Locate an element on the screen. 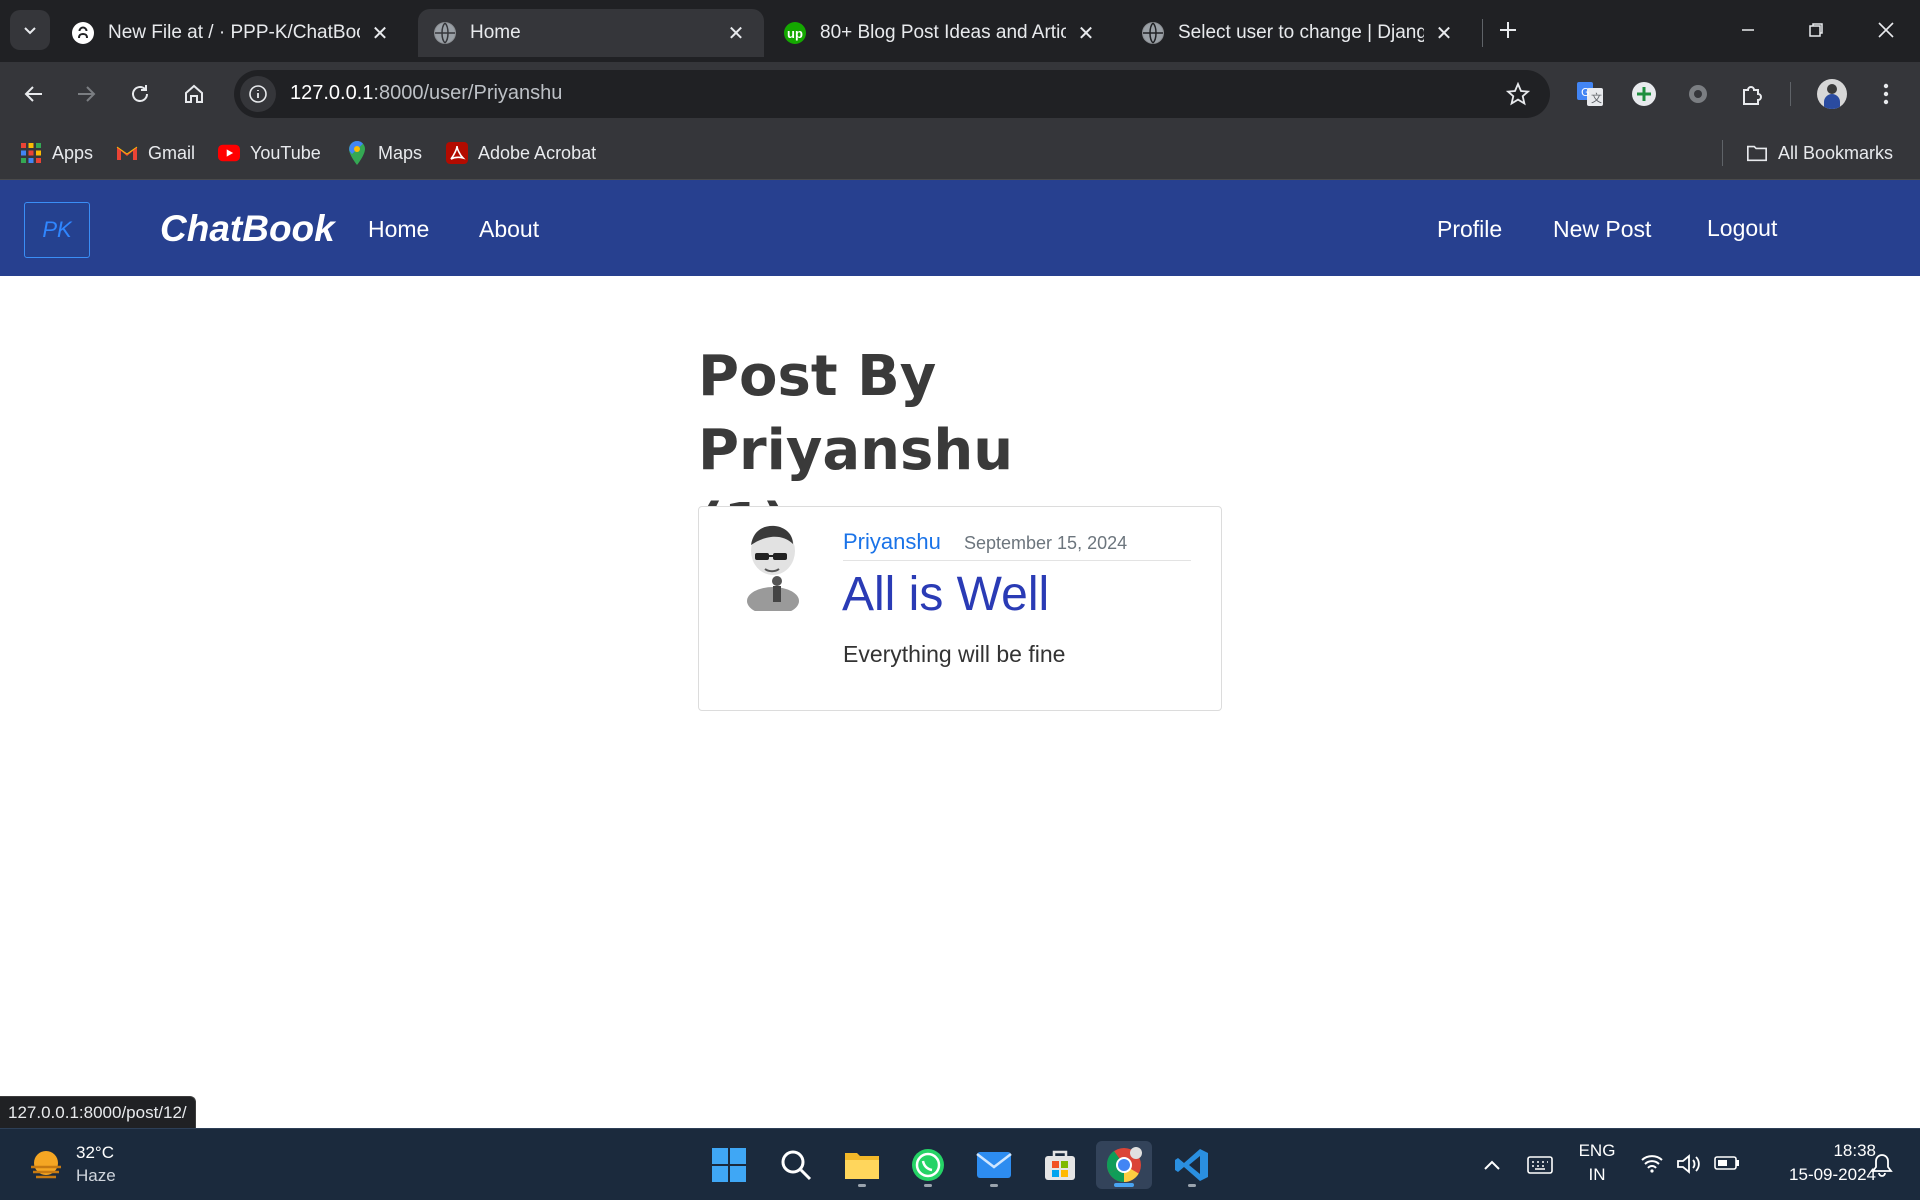 The width and height of the screenshot is (1920, 1200). svg-text: 文 is located at coordinates (1596, 98).